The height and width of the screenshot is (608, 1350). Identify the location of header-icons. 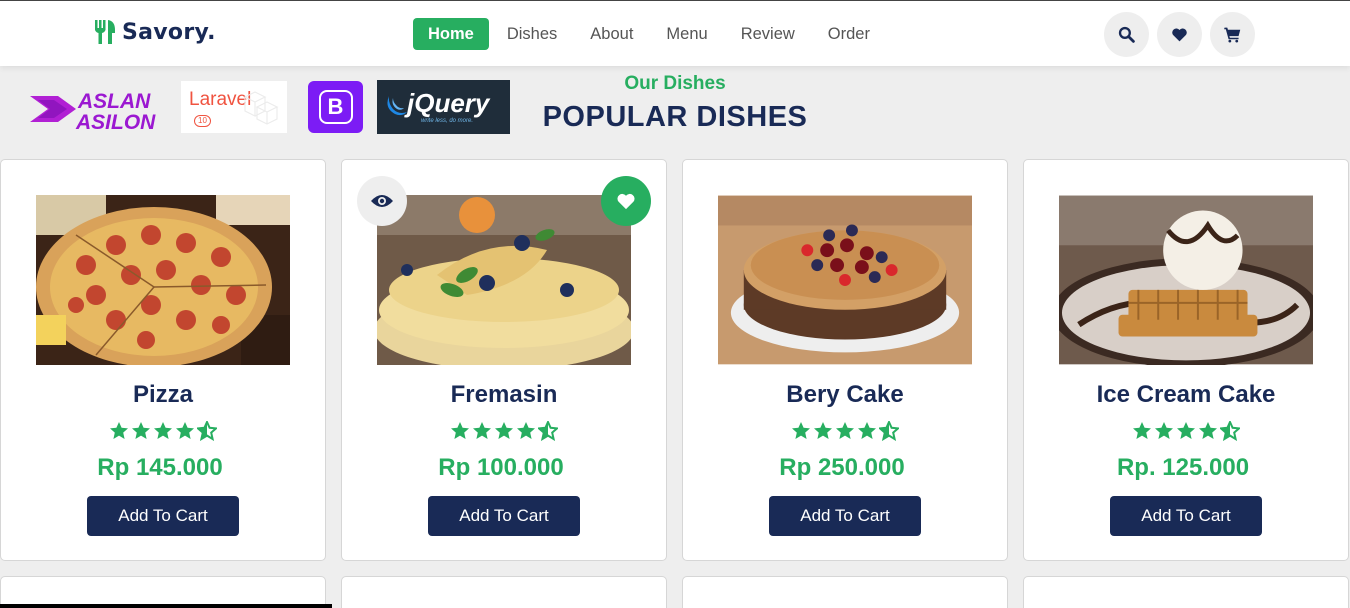
(1179, 34).